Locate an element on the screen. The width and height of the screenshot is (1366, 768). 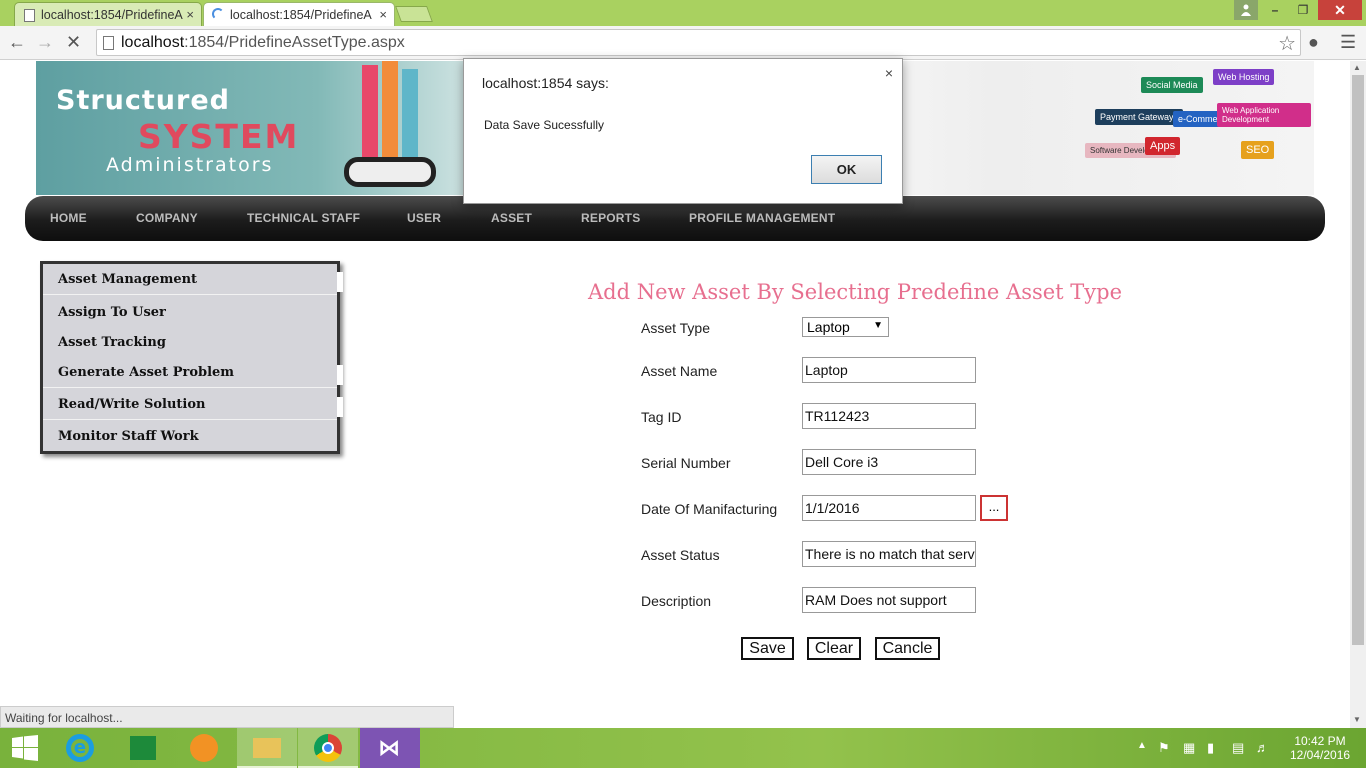
clear-button: Clear is located at coordinates (834, 648).